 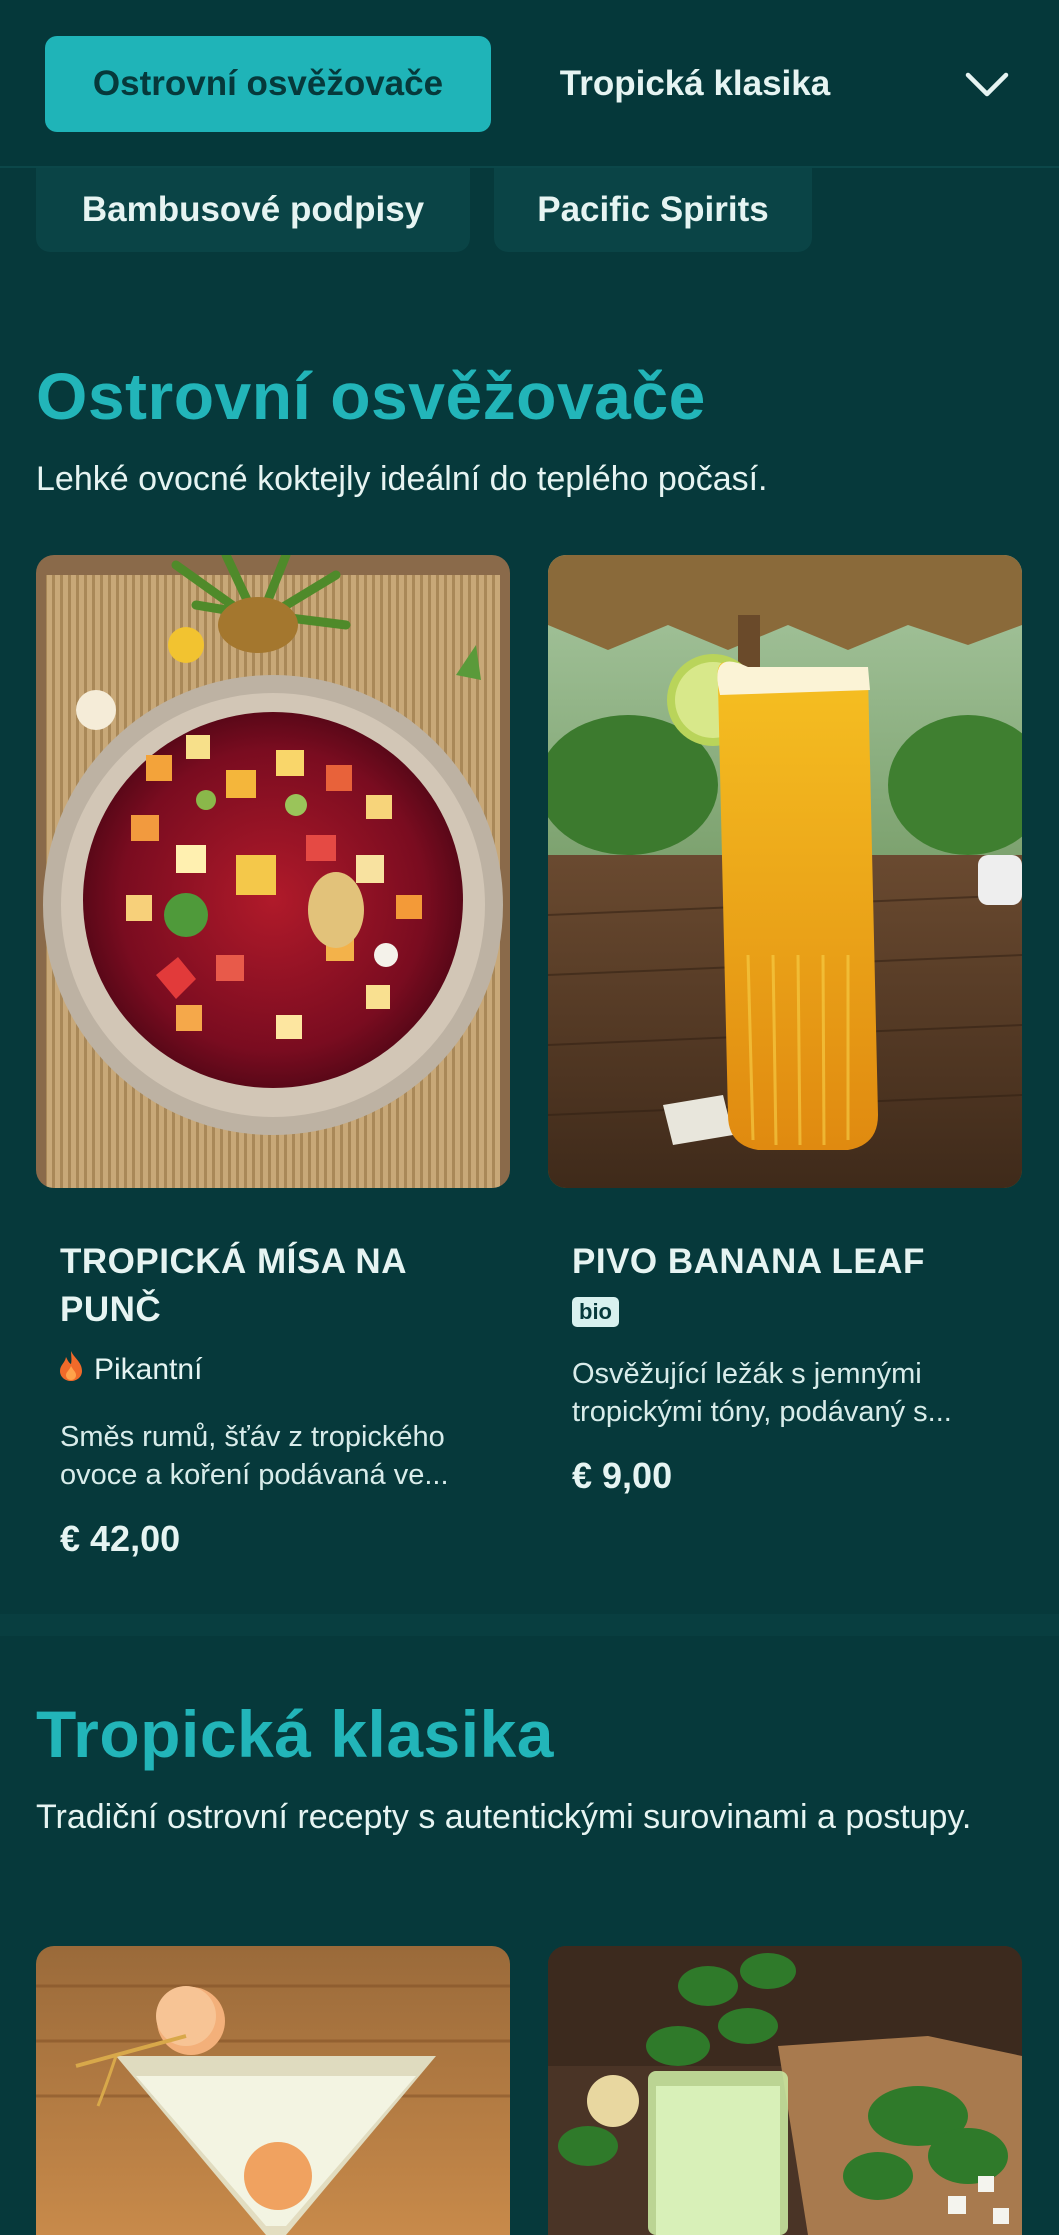 What do you see at coordinates (529, 1625) in the screenshot?
I see `section-divider` at bounding box center [529, 1625].